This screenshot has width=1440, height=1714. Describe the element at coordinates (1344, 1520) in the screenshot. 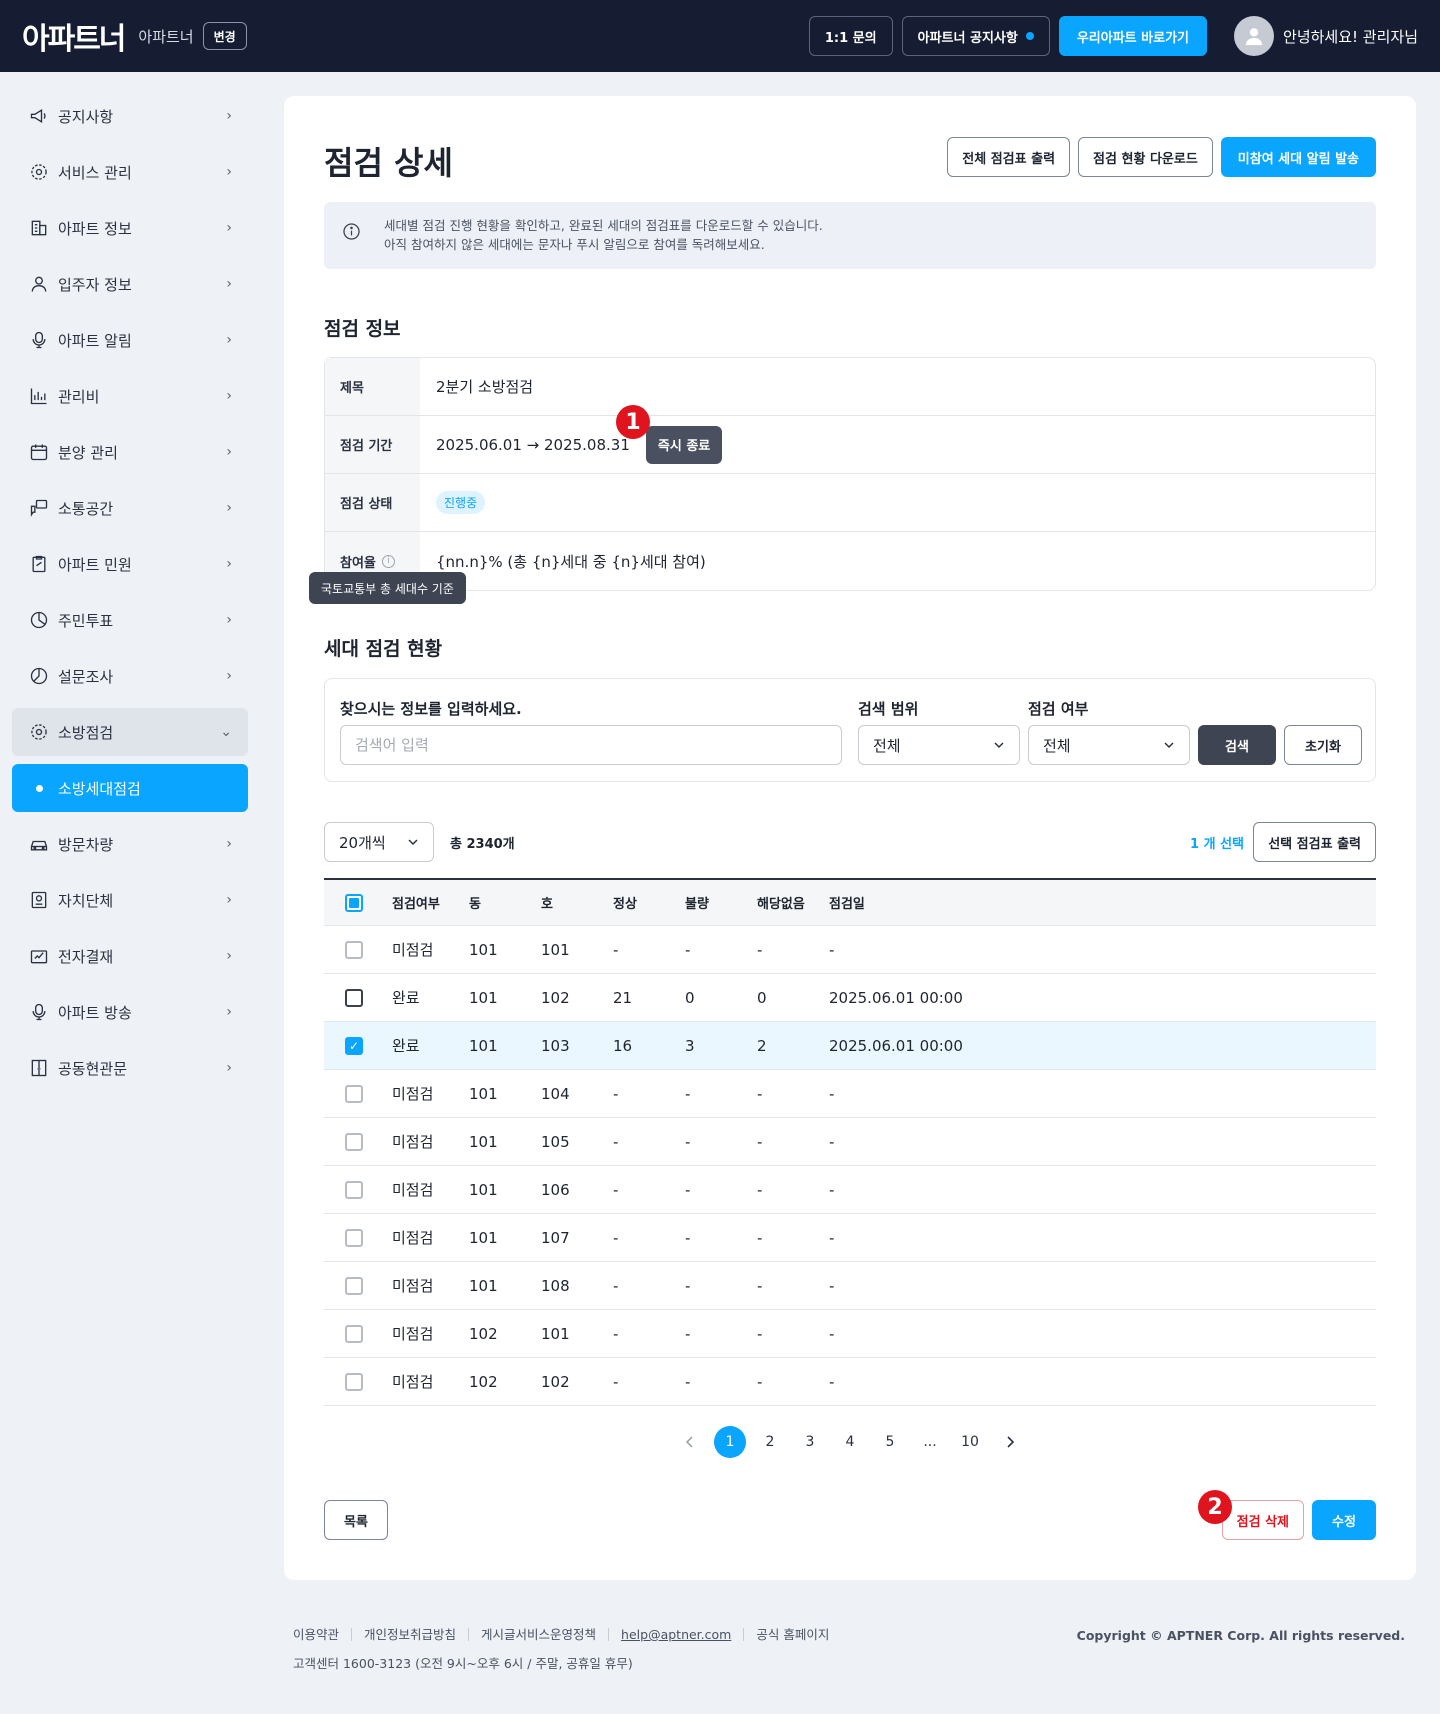

I see `edit-button: 수정` at that location.